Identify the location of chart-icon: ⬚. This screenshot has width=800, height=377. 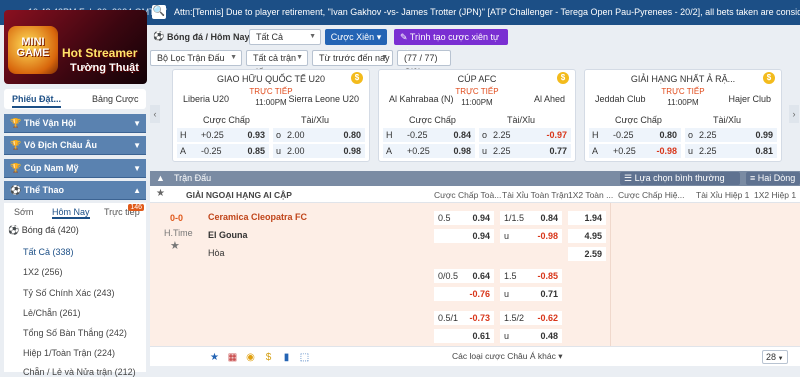
(304, 357).